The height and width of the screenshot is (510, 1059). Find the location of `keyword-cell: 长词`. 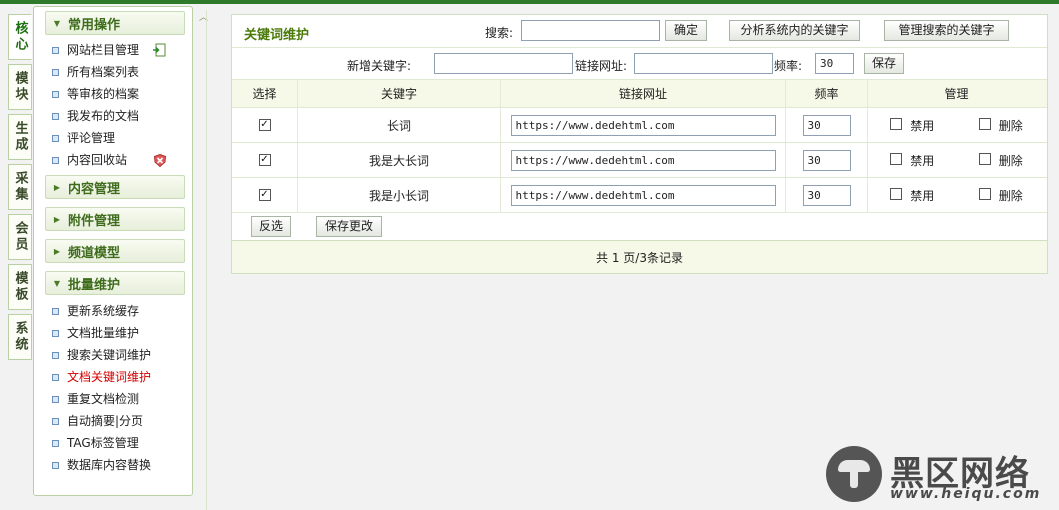

keyword-cell: 长词 is located at coordinates (399, 125).